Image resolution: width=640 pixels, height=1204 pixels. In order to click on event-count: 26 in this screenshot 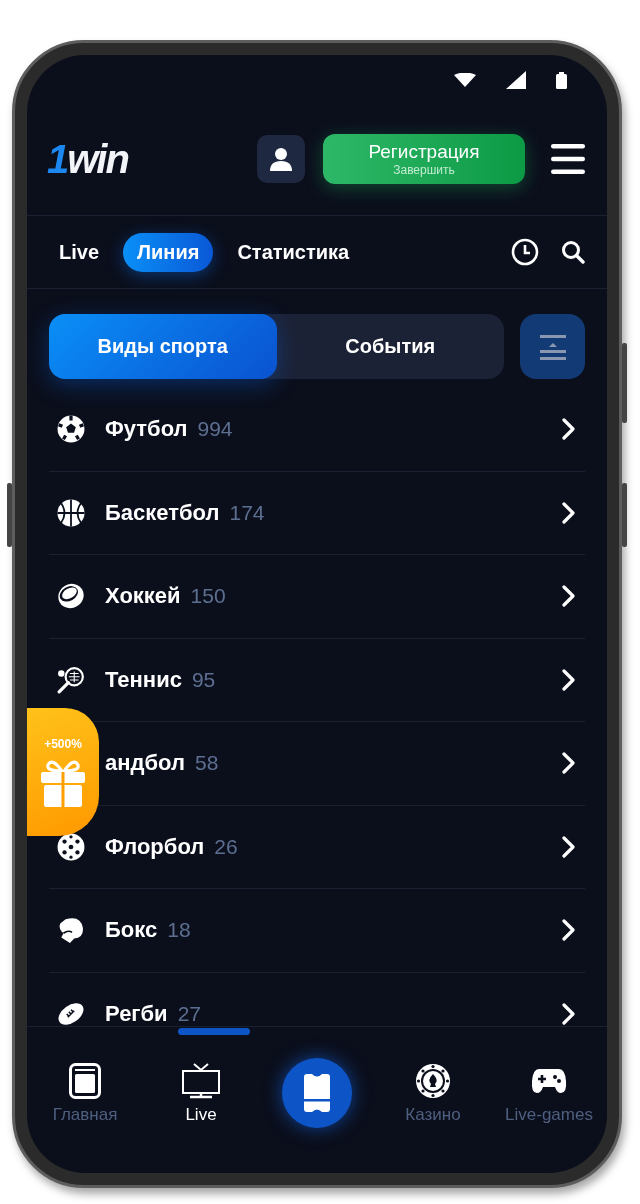, I will do `click(226, 846)`.